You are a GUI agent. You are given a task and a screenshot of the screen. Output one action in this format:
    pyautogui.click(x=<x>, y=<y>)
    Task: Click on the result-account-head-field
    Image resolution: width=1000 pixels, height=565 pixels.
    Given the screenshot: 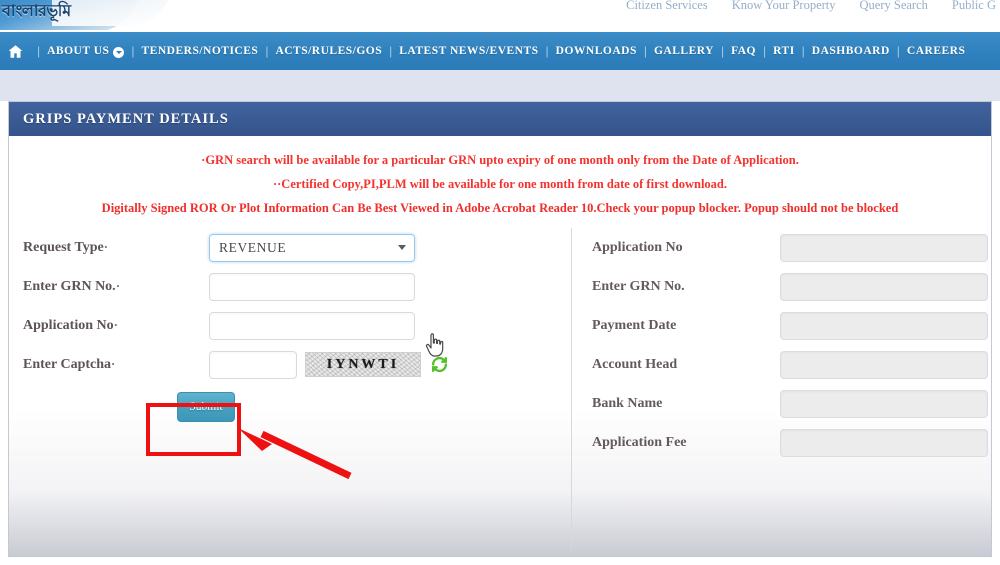 What is the action you would take?
    pyautogui.click(x=884, y=364)
    